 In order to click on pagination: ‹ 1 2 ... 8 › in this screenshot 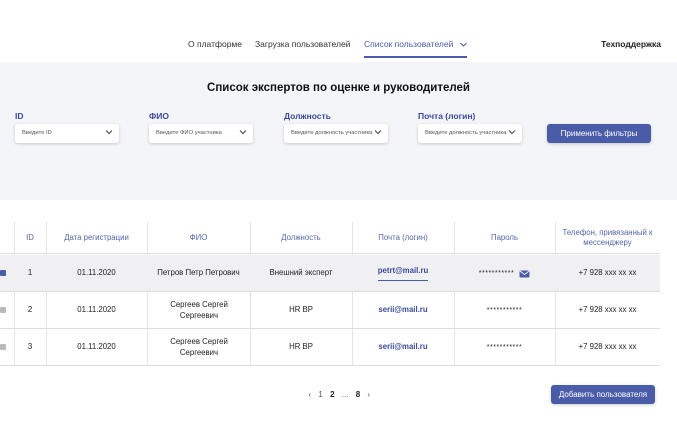, I will do `click(339, 394)`.